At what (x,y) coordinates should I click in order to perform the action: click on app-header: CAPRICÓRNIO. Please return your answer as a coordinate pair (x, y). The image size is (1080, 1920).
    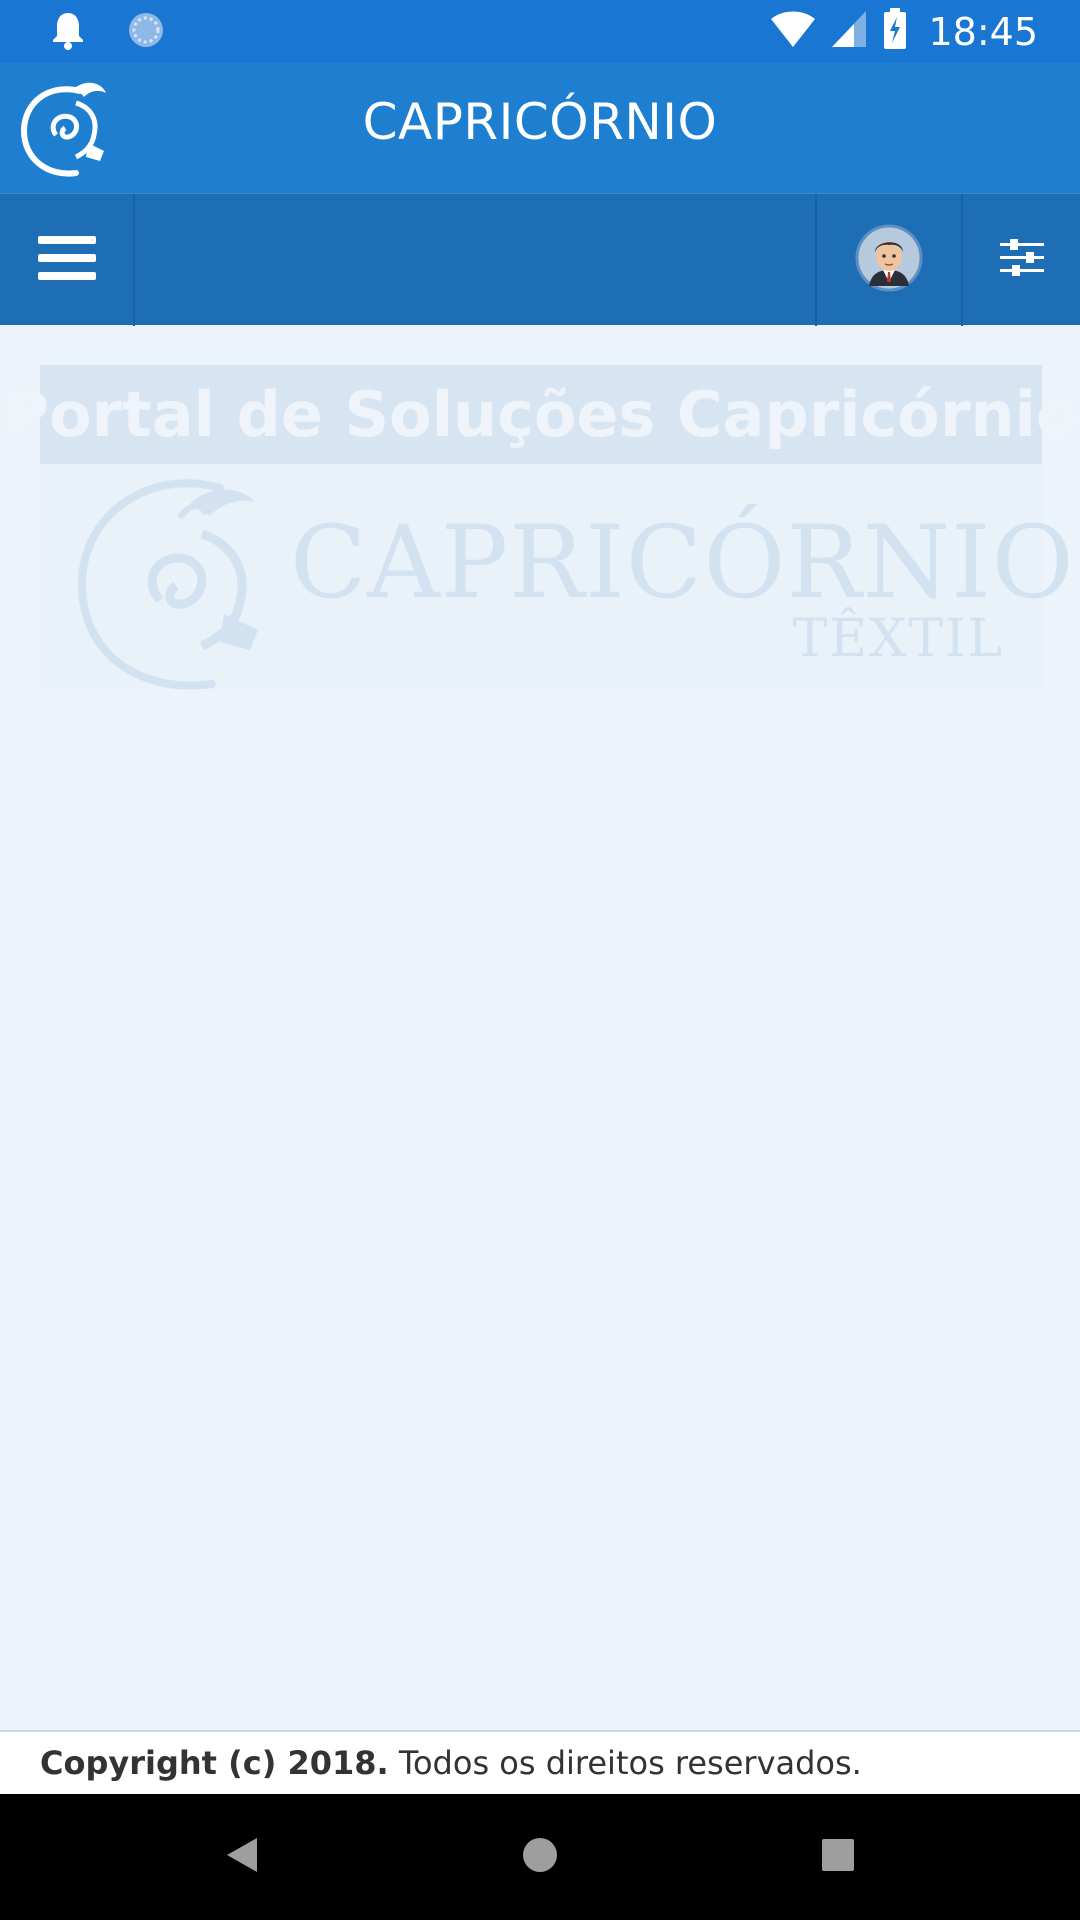
    Looking at the image, I should click on (540, 128).